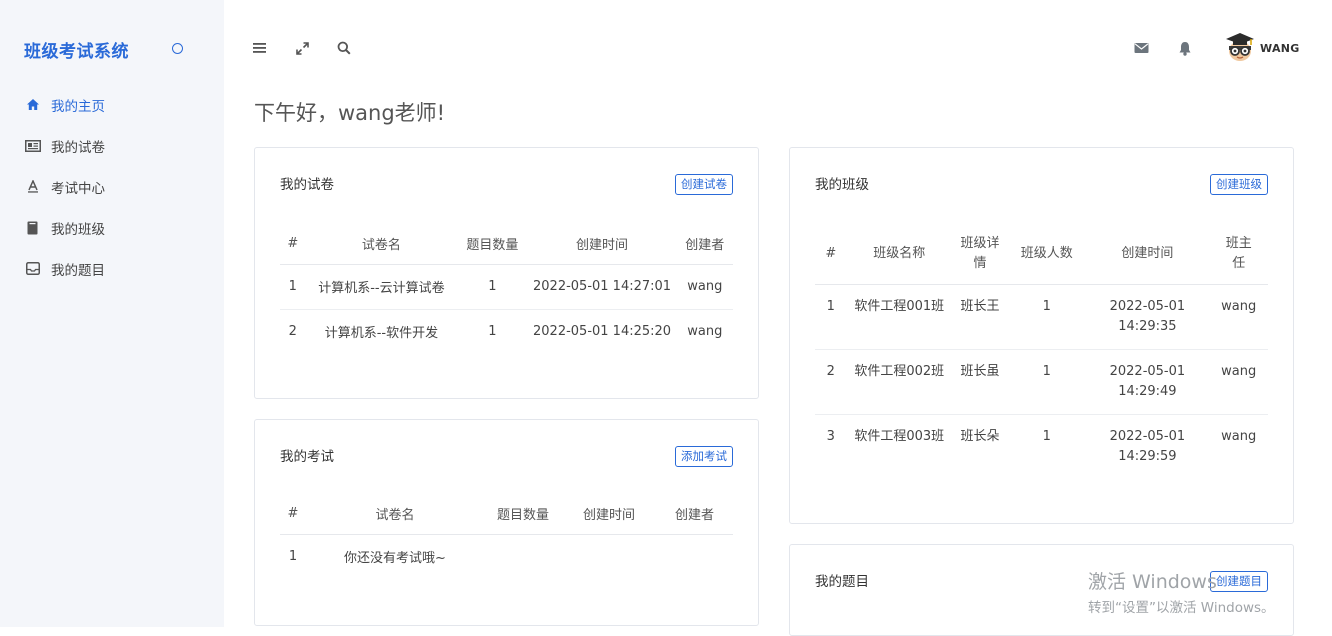 The image size is (1332, 636). Describe the element at coordinates (307, 185) in the screenshot. I see `card-title: 我的试卷` at that location.